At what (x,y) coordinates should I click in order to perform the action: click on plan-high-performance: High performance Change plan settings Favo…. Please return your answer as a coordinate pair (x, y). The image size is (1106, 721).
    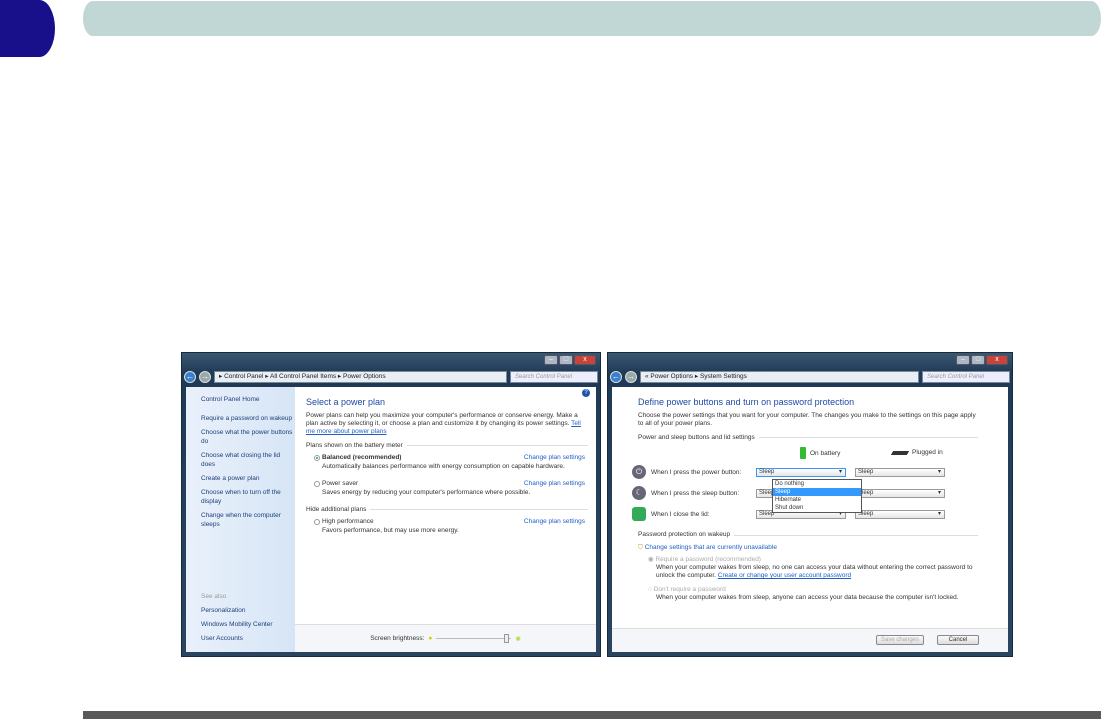
    Looking at the image, I should click on (451, 526).